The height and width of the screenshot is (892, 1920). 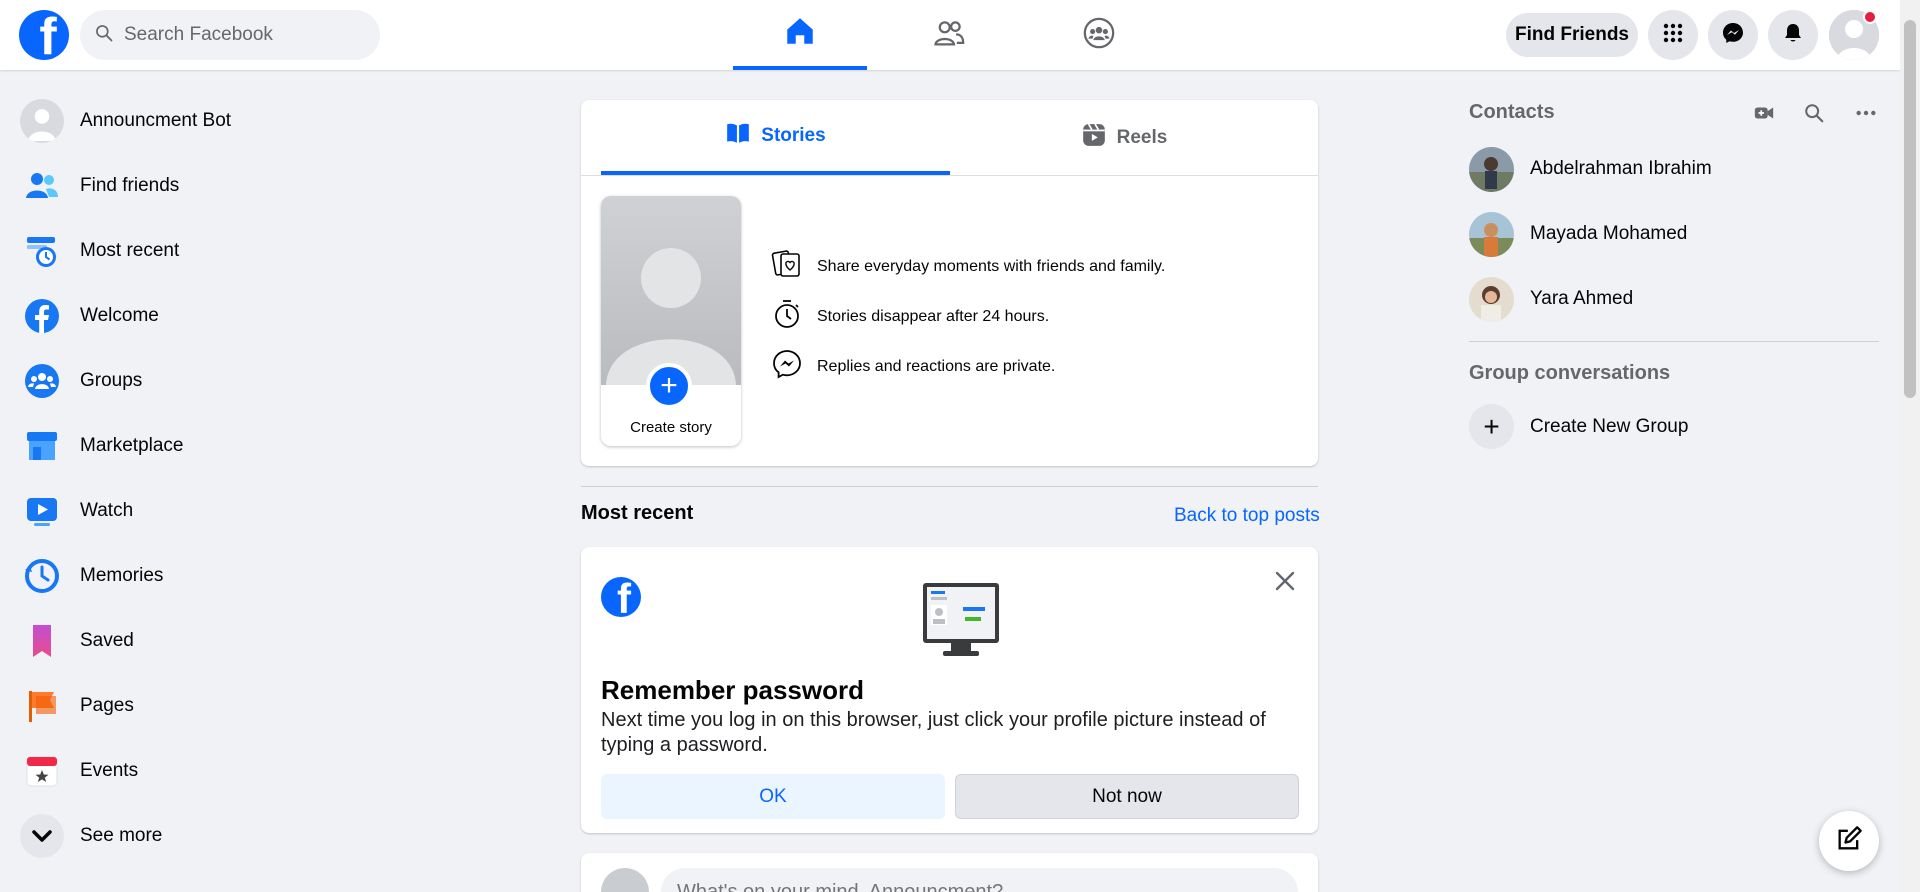 What do you see at coordinates (278, 705) in the screenshot?
I see `sidebar-item-pages: Pages` at bounding box center [278, 705].